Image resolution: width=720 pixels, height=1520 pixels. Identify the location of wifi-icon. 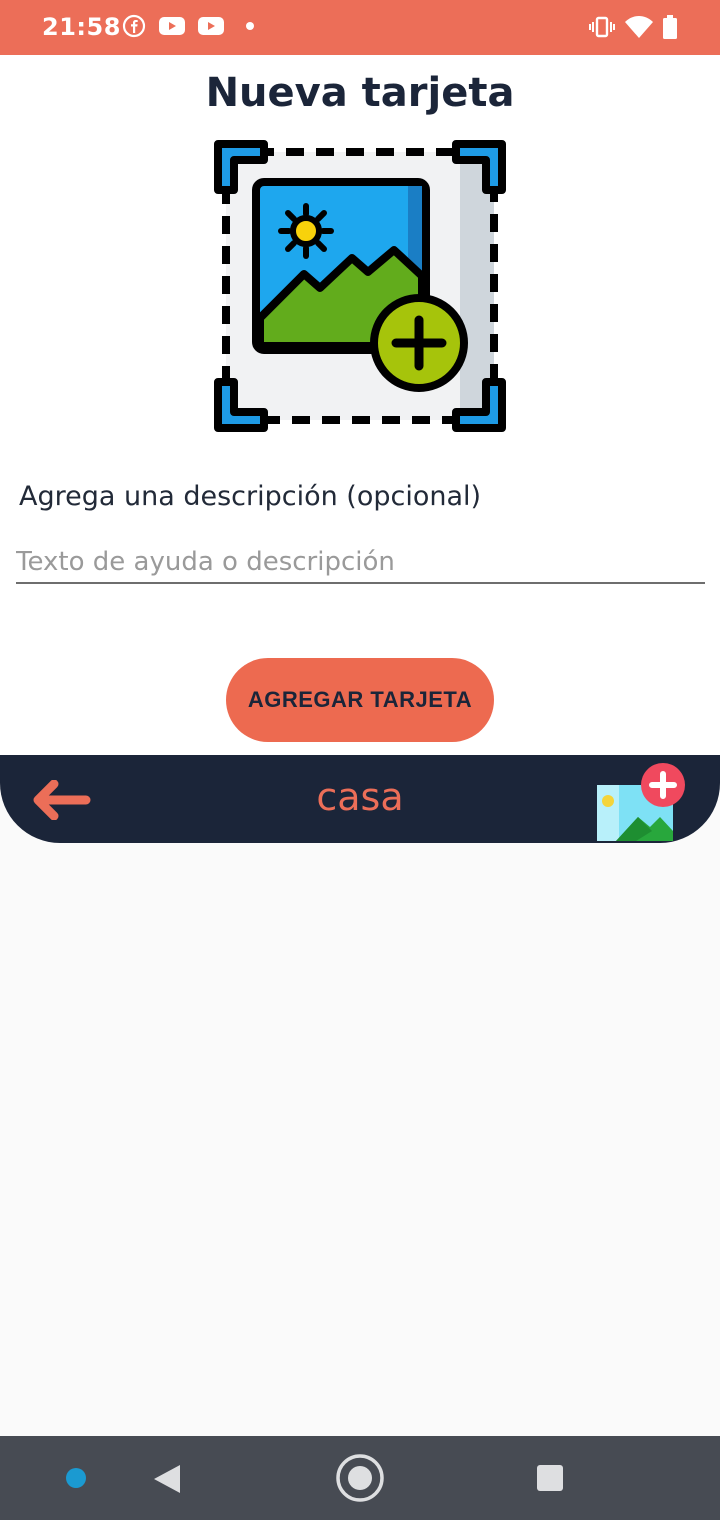
(639, 27).